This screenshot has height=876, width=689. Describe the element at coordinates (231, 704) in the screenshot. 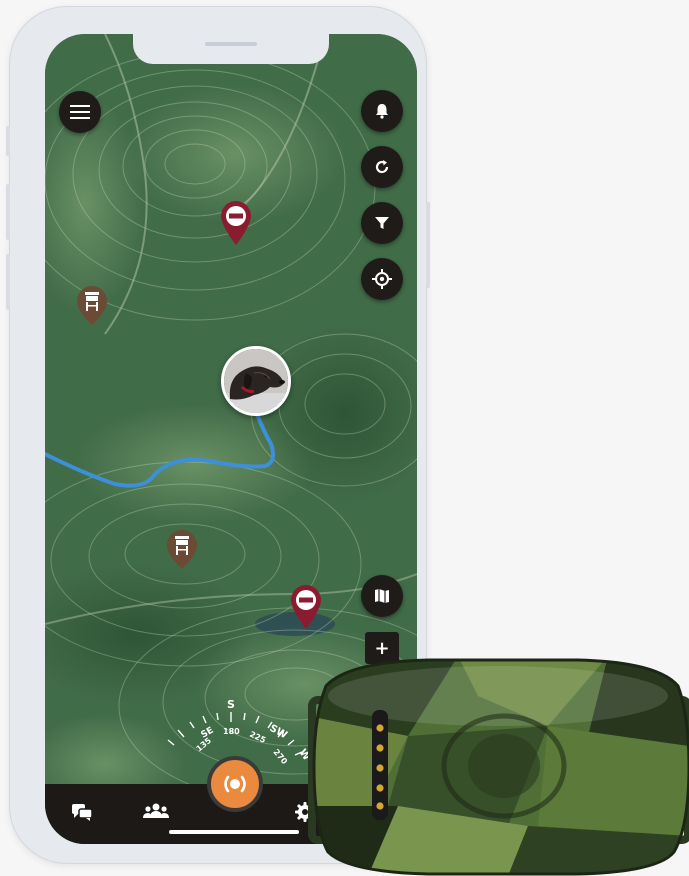

I see `compass-label-s: S` at that location.